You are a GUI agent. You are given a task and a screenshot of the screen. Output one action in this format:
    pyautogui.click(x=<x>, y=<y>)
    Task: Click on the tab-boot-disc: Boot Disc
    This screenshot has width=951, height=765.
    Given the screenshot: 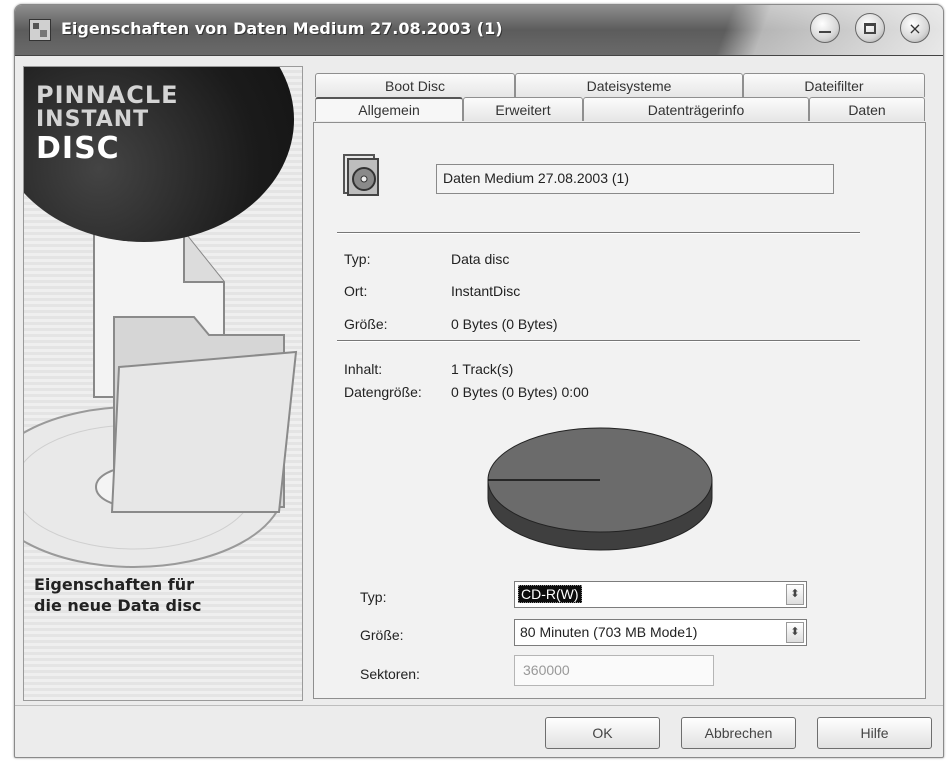 What is the action you would take?
    pyautogui.click(x=415, y=85)
    